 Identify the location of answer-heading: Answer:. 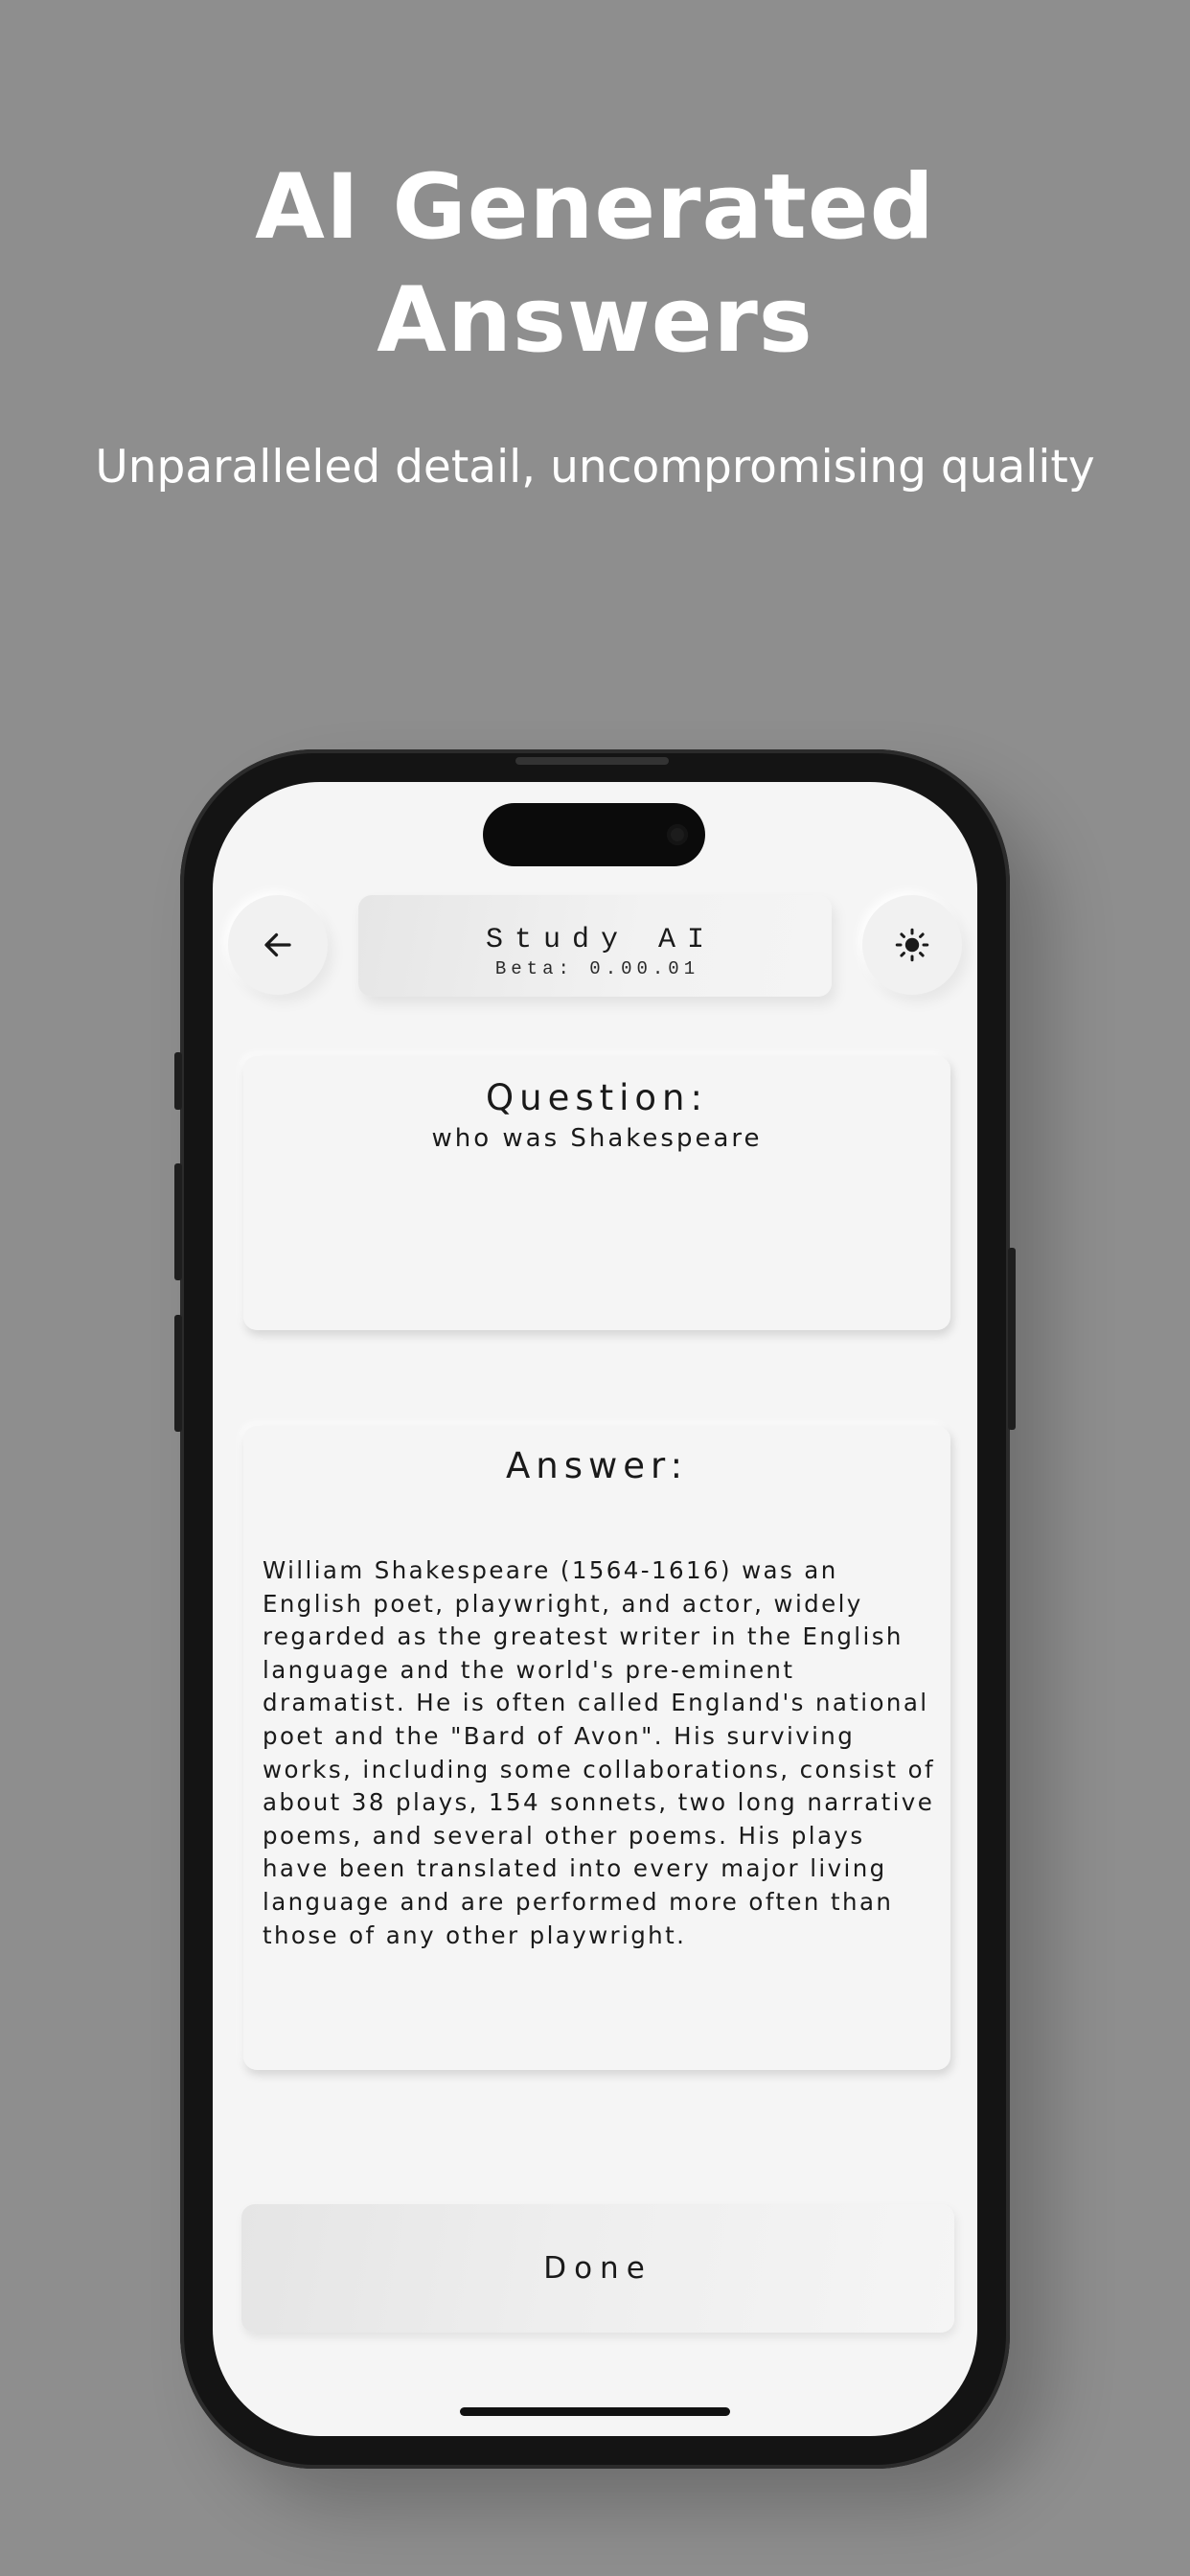
(597, 1465).